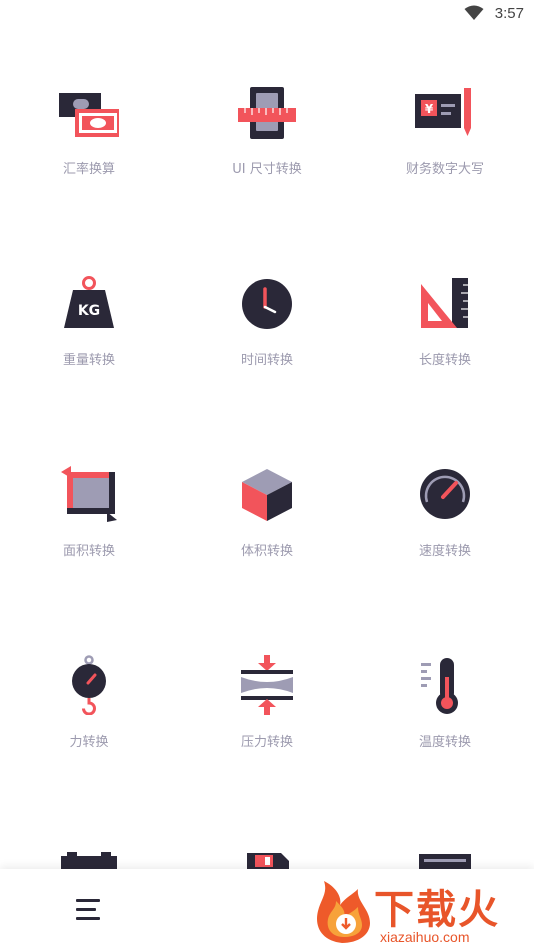 The image size is (534, 949). I want to click on tool-label: 面积转换, so click(88, 551).